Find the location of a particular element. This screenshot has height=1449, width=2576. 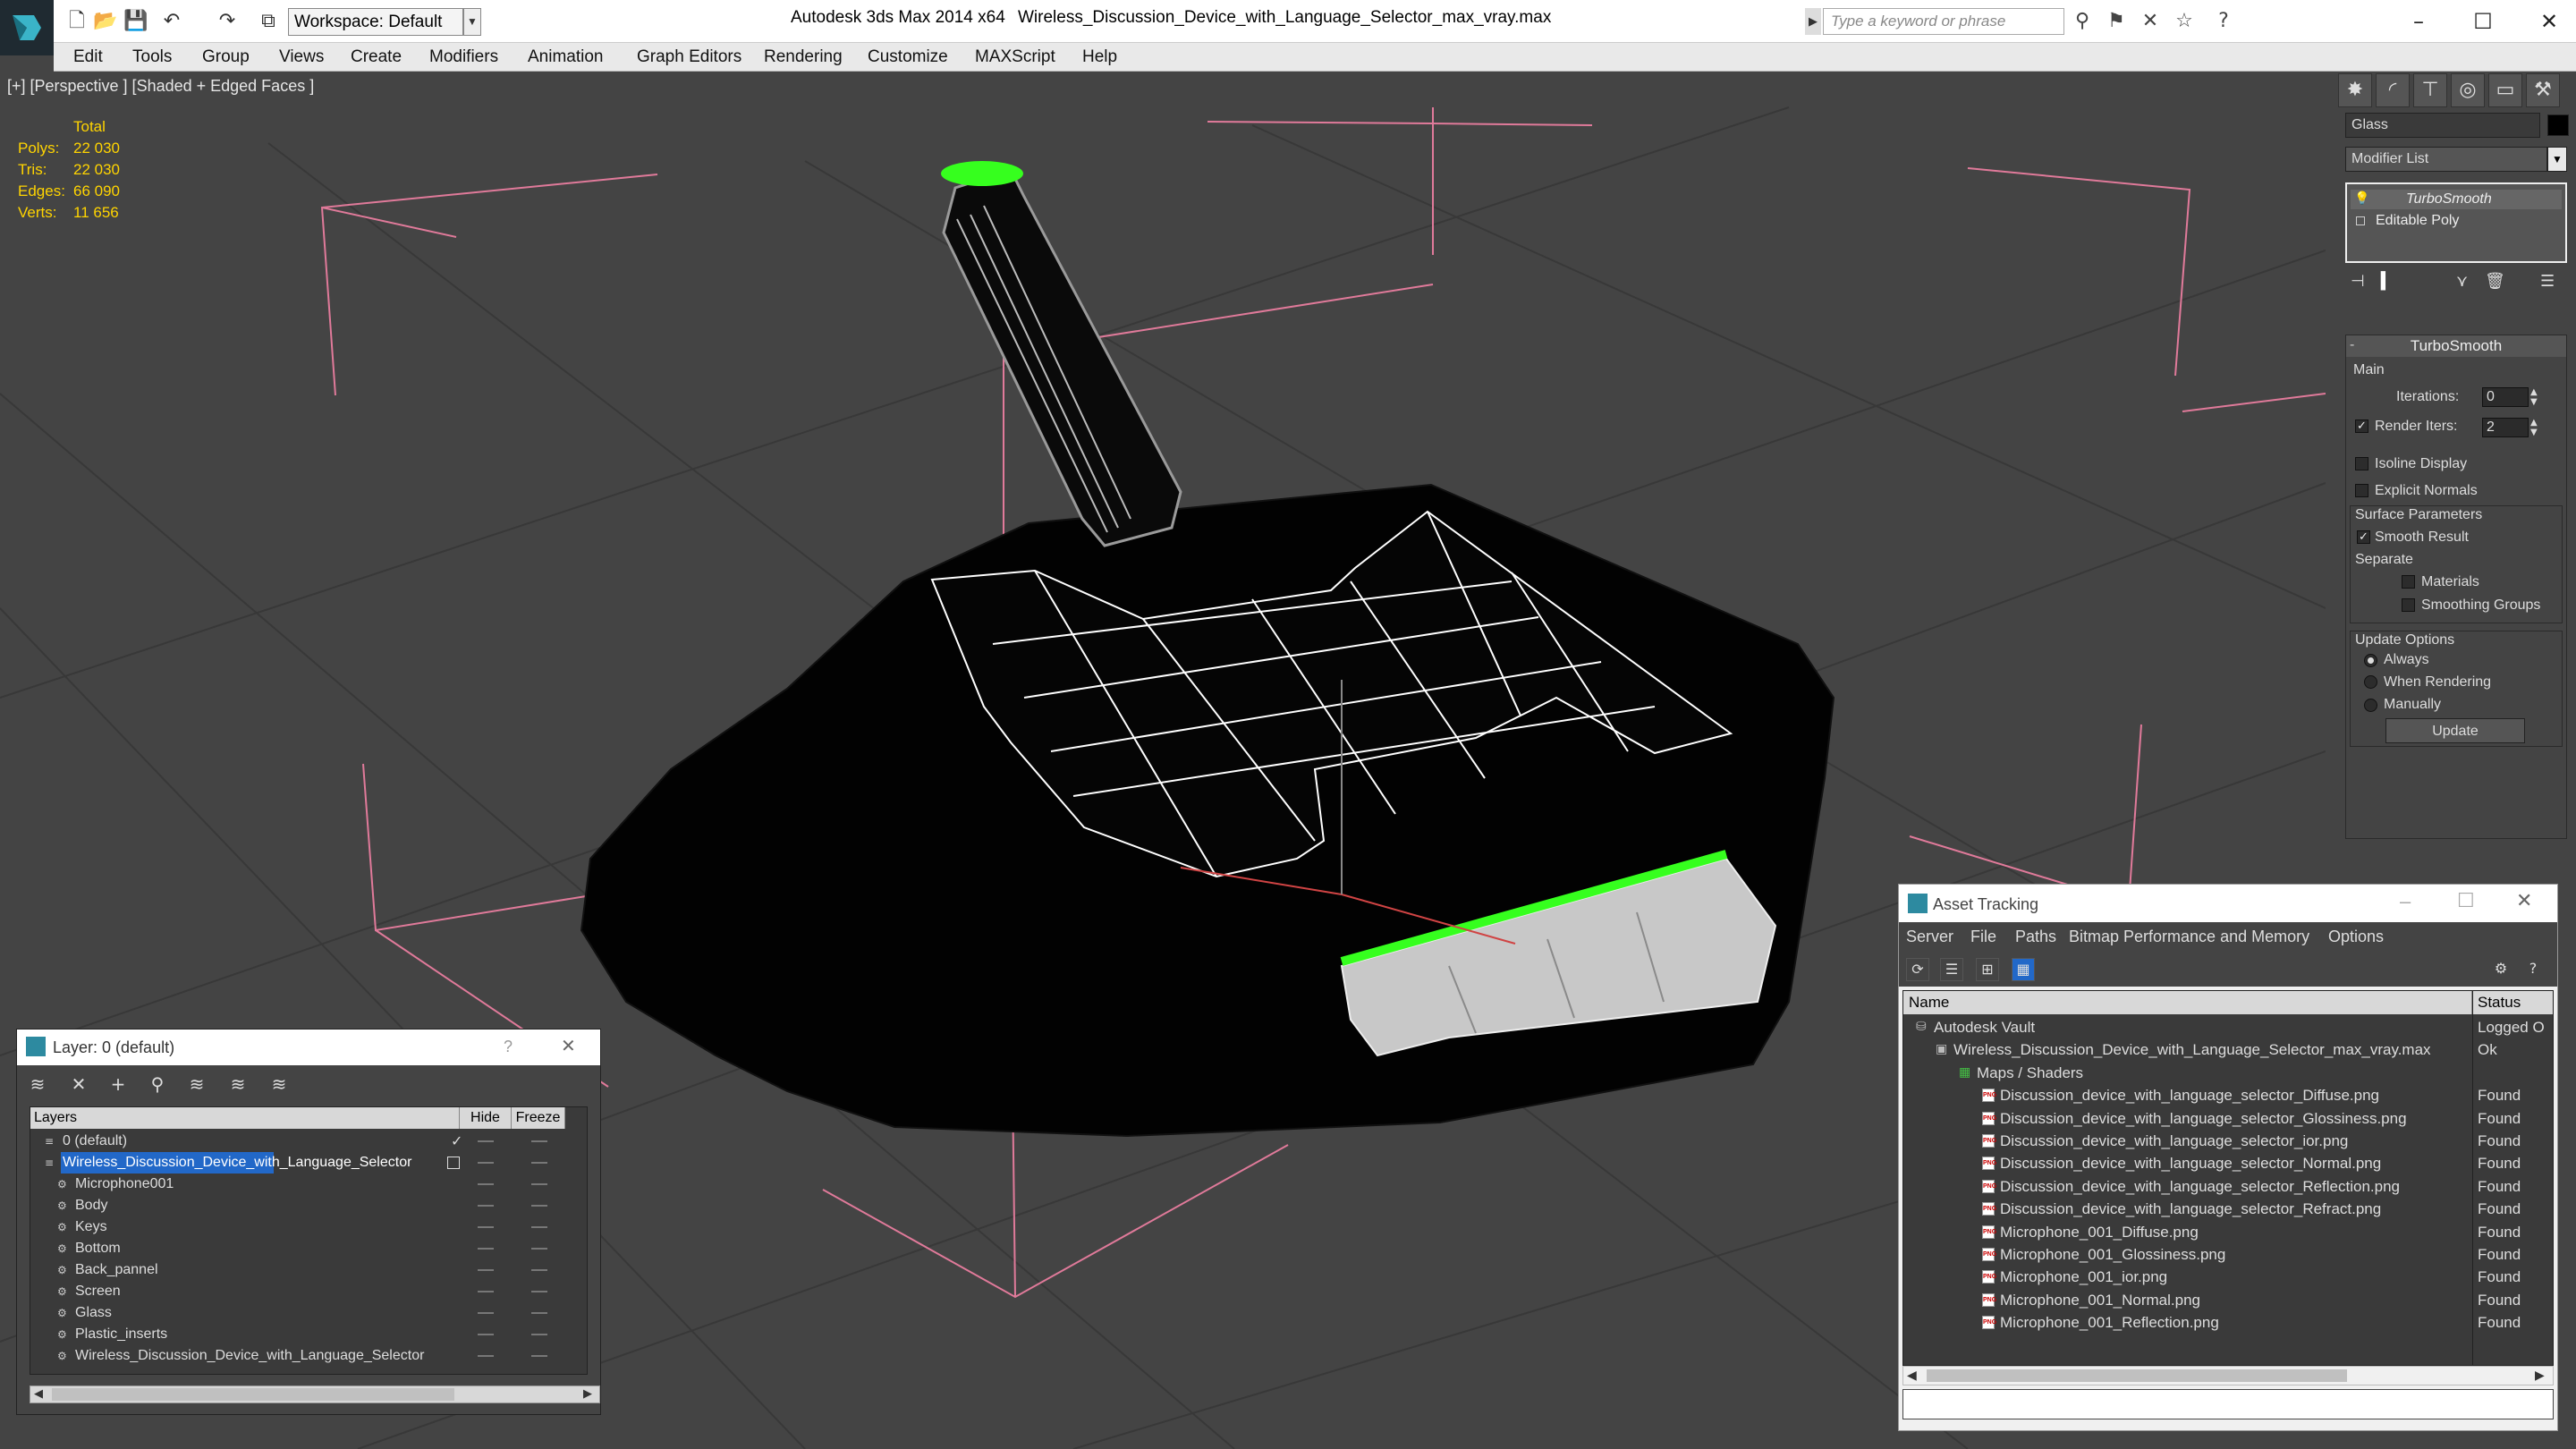

app-logo-icon is located at coordinates (27, 27).